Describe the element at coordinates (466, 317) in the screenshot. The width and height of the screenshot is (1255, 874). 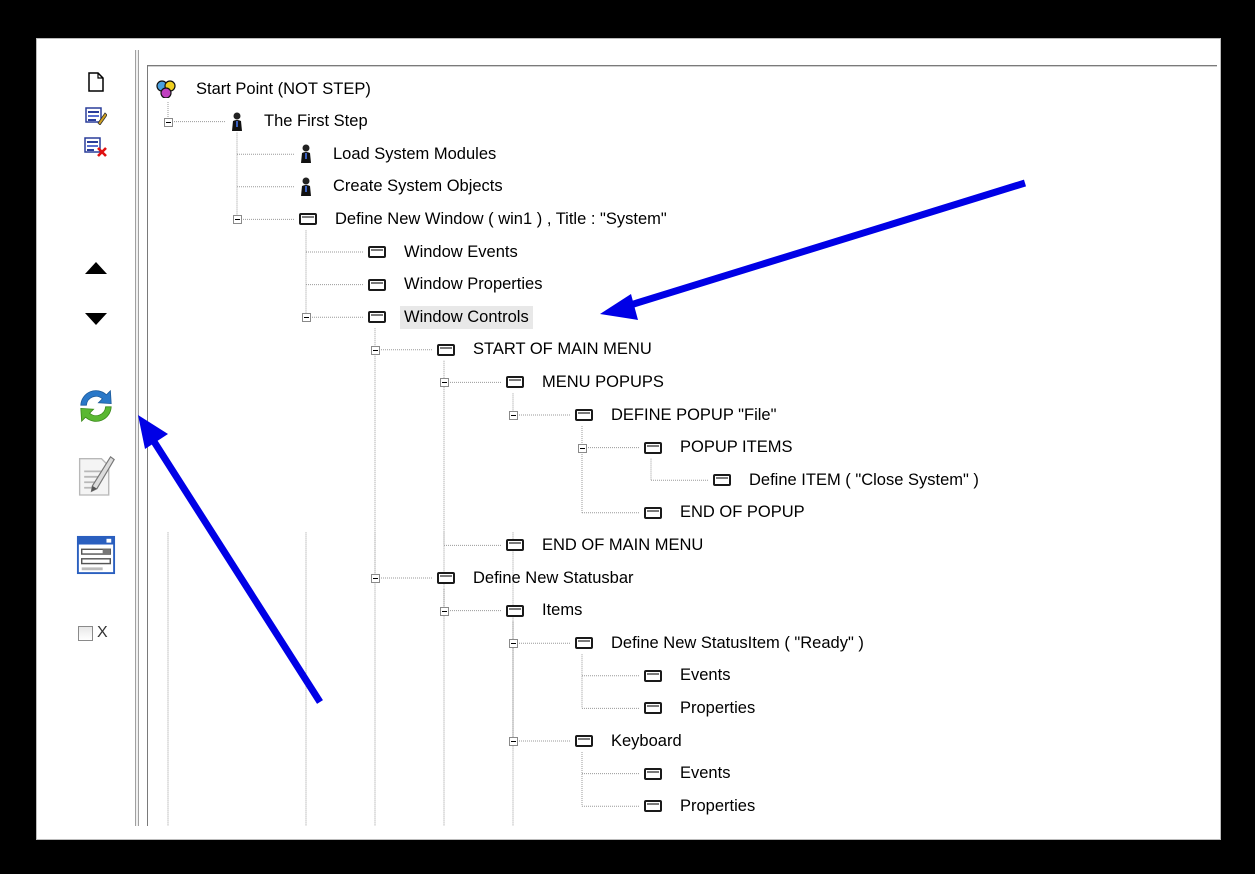
I see `tree-node-label: Window Controls` at that location.